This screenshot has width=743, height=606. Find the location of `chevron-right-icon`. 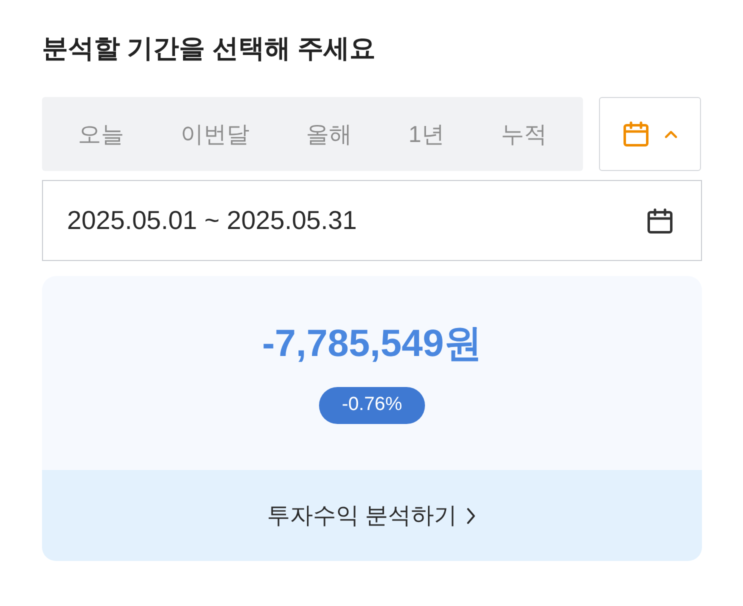

chevron-right-icon is located at coordinates (471, 516).